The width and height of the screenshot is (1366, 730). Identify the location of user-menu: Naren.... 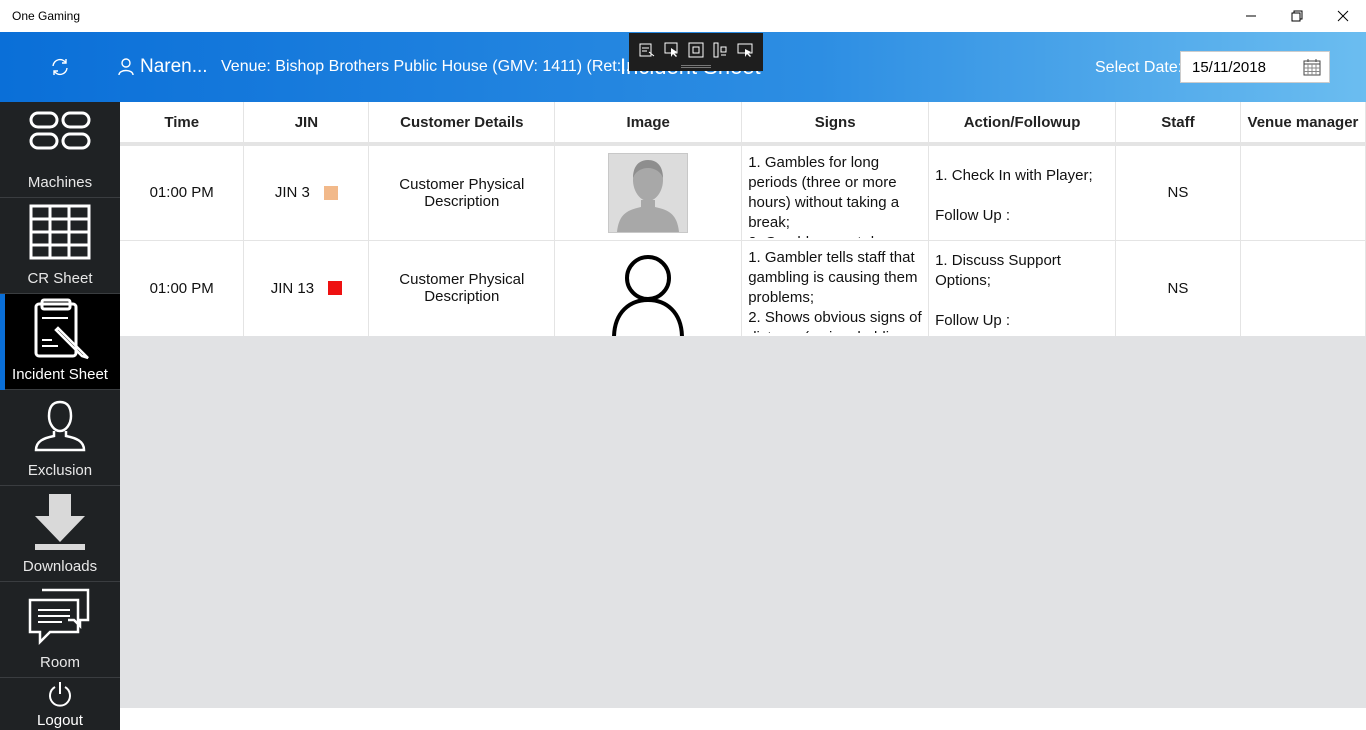
(163, 67).